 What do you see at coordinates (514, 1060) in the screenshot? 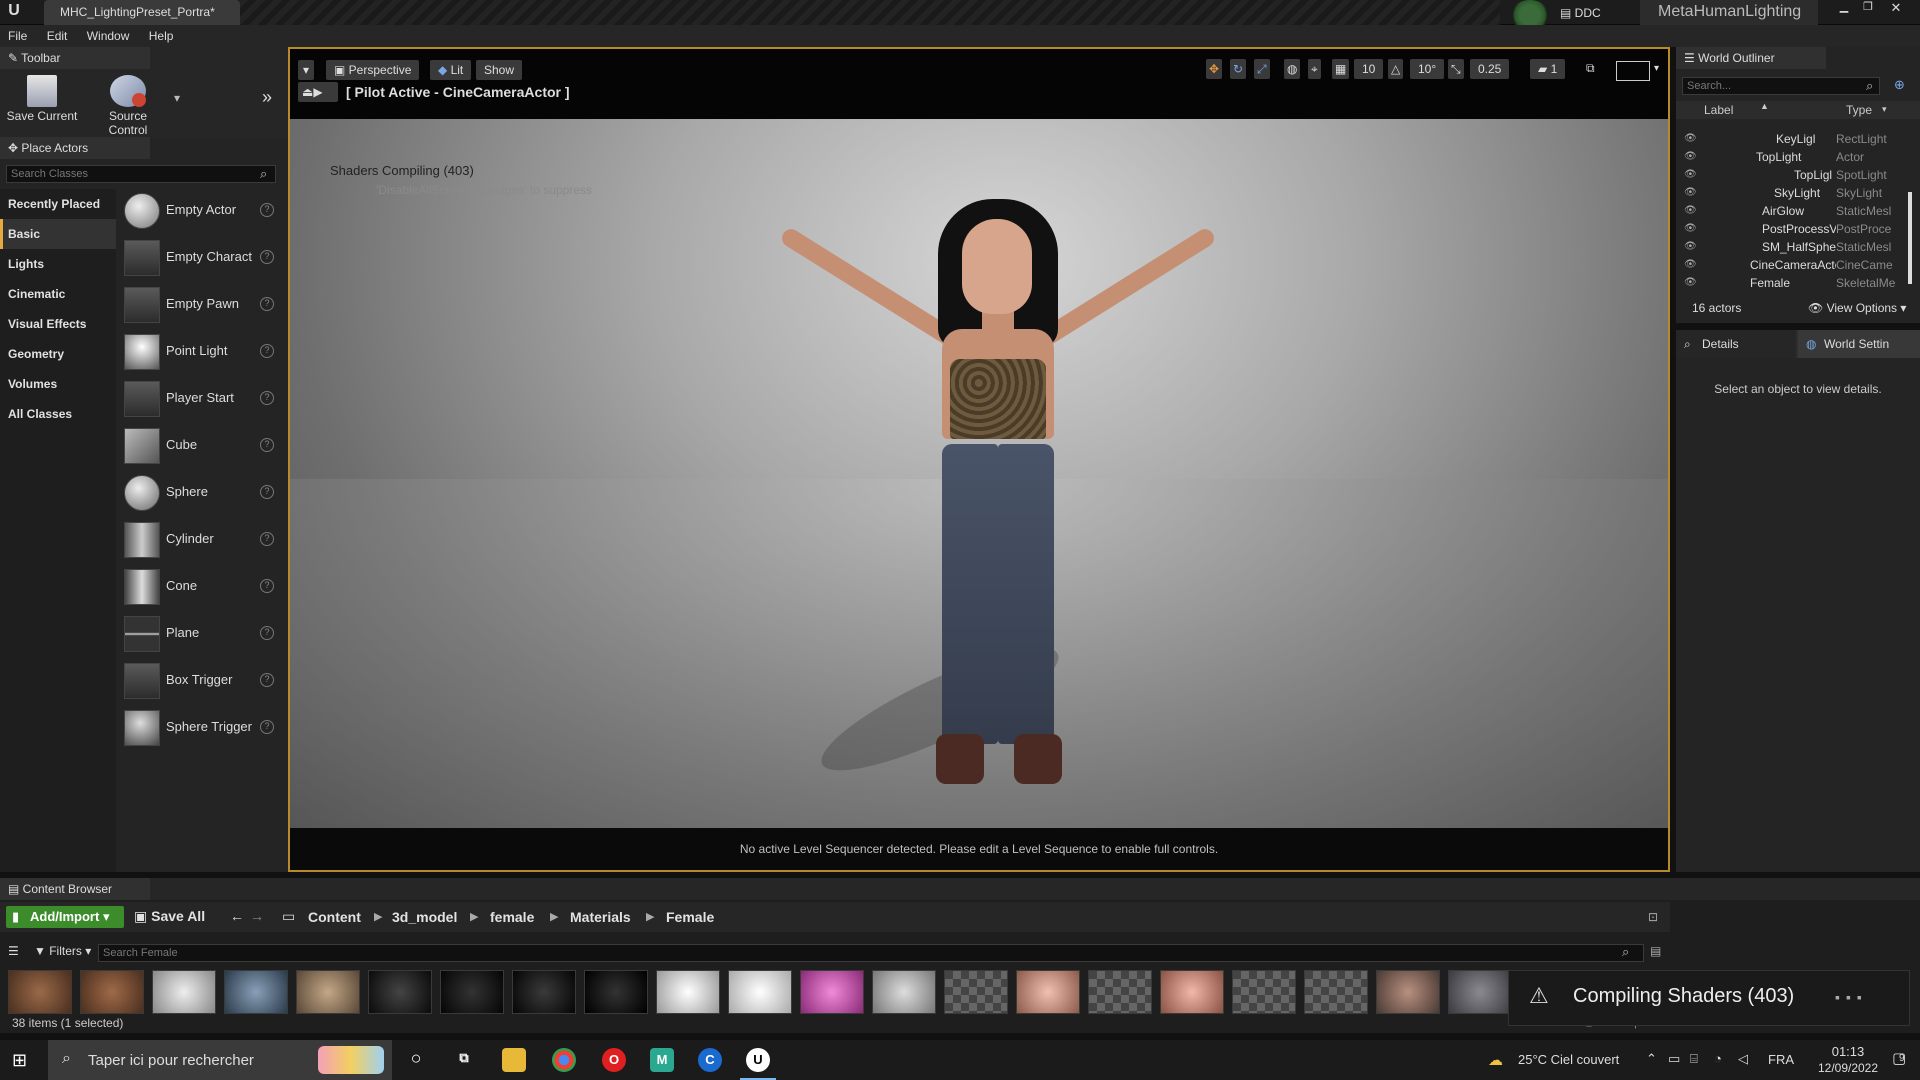
I see `file-explorer-icon` at bounding box center [514, 1060].